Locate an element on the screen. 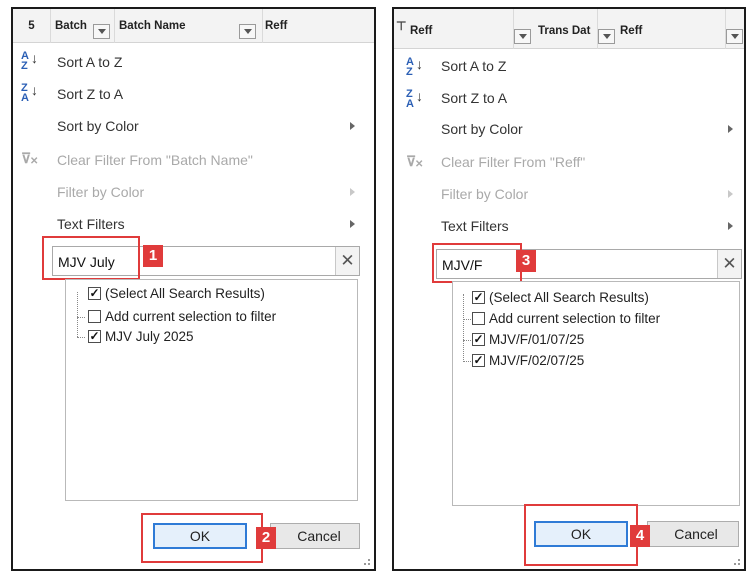 The width and height of the screenshot is (746, 571). step-badge-2: 2 is located at coordinates (266, 538).